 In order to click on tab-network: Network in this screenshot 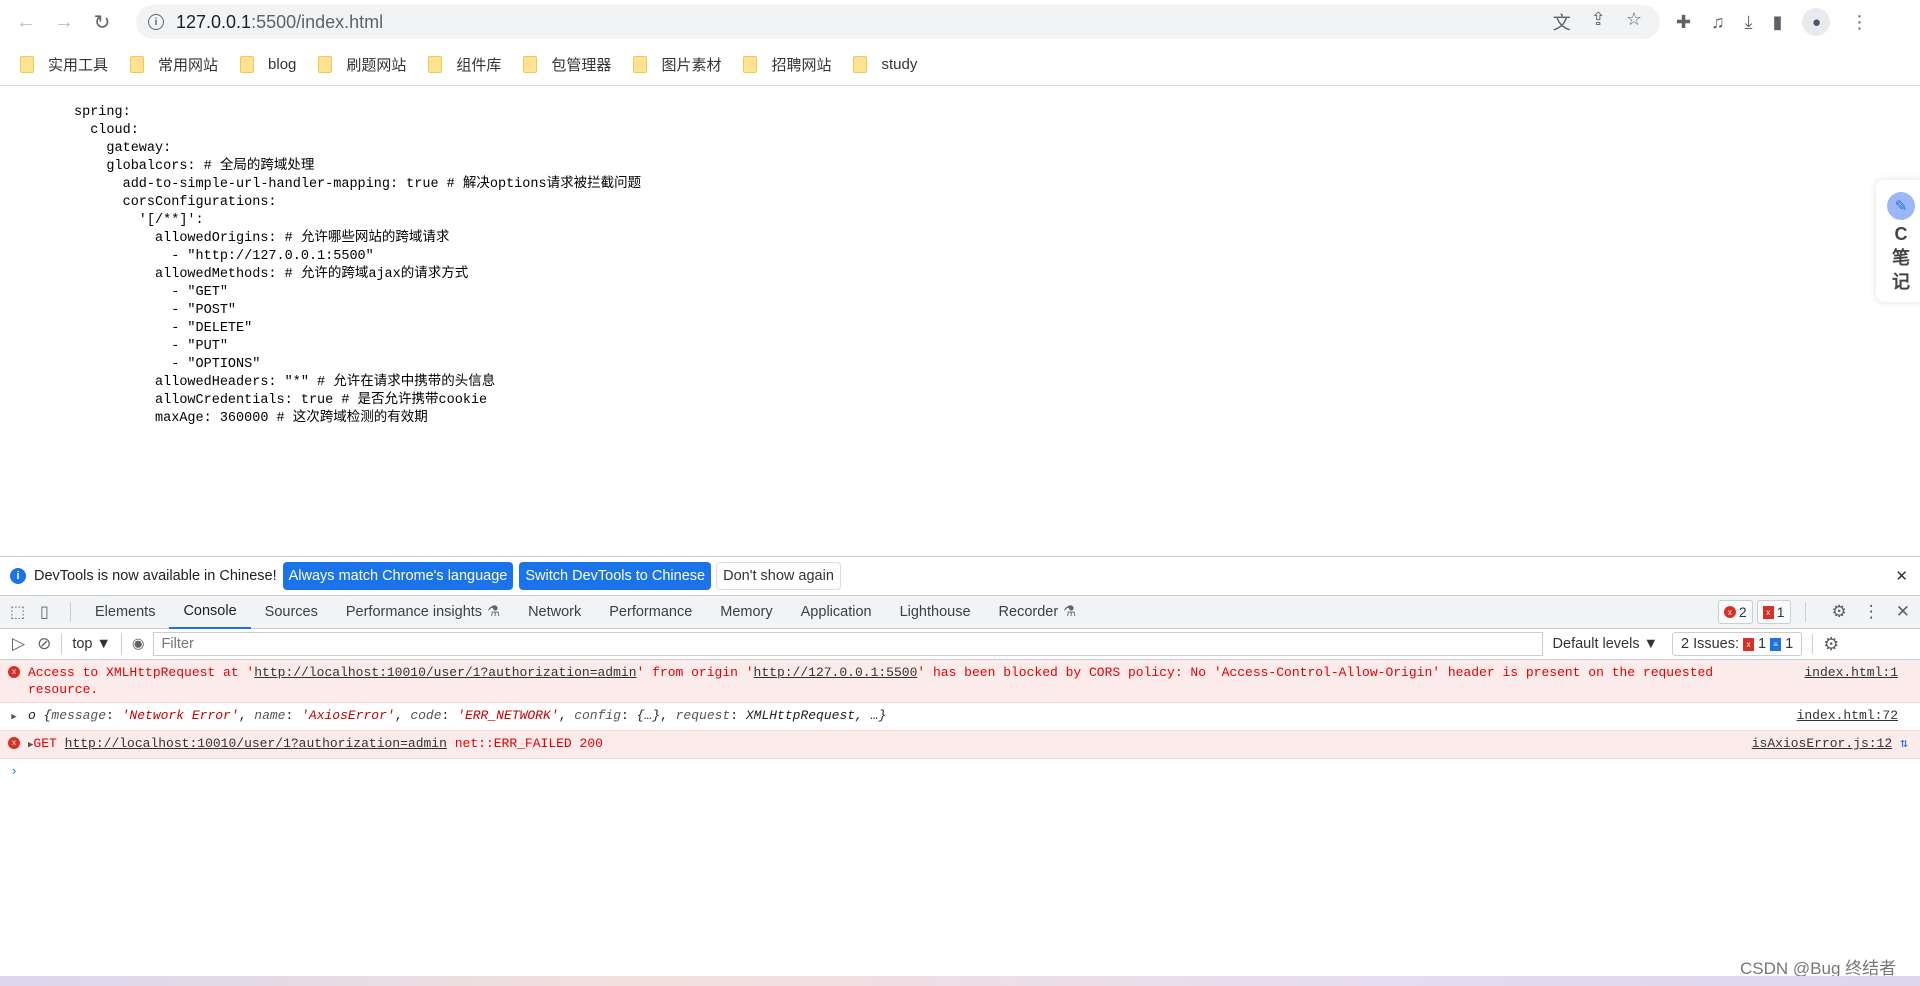, I will do `click(554, 612)`.